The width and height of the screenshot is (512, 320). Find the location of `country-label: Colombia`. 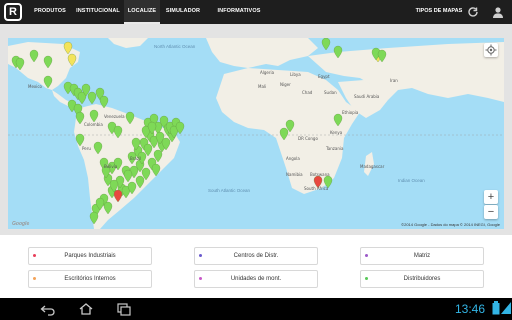

country-label: Colombia is located at coordinates (93, 124).